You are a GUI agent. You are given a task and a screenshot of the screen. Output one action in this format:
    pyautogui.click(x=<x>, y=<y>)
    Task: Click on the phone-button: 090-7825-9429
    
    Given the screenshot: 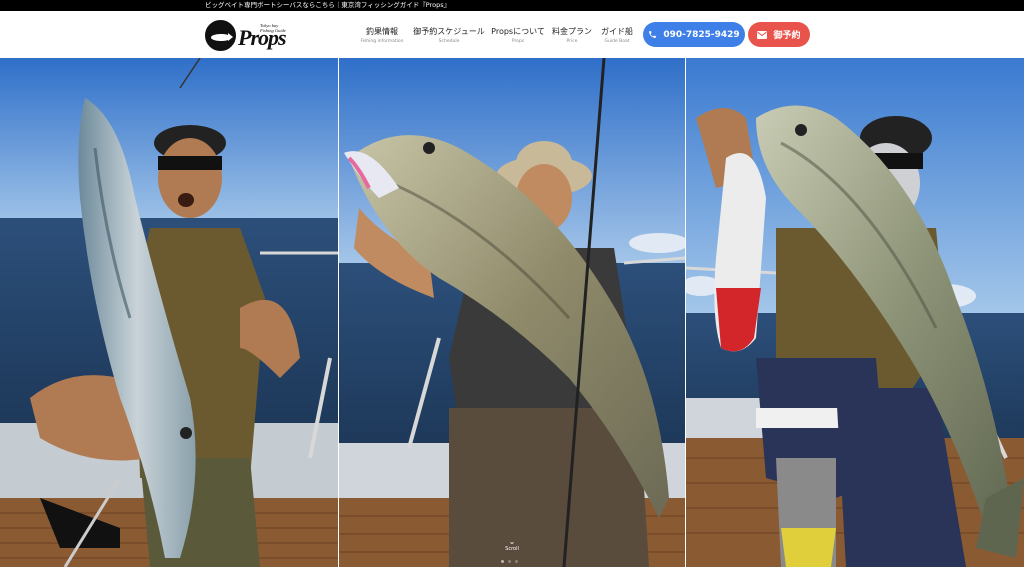 What is the action you would take?
    pyautogui.click(x=694, y=34)
    